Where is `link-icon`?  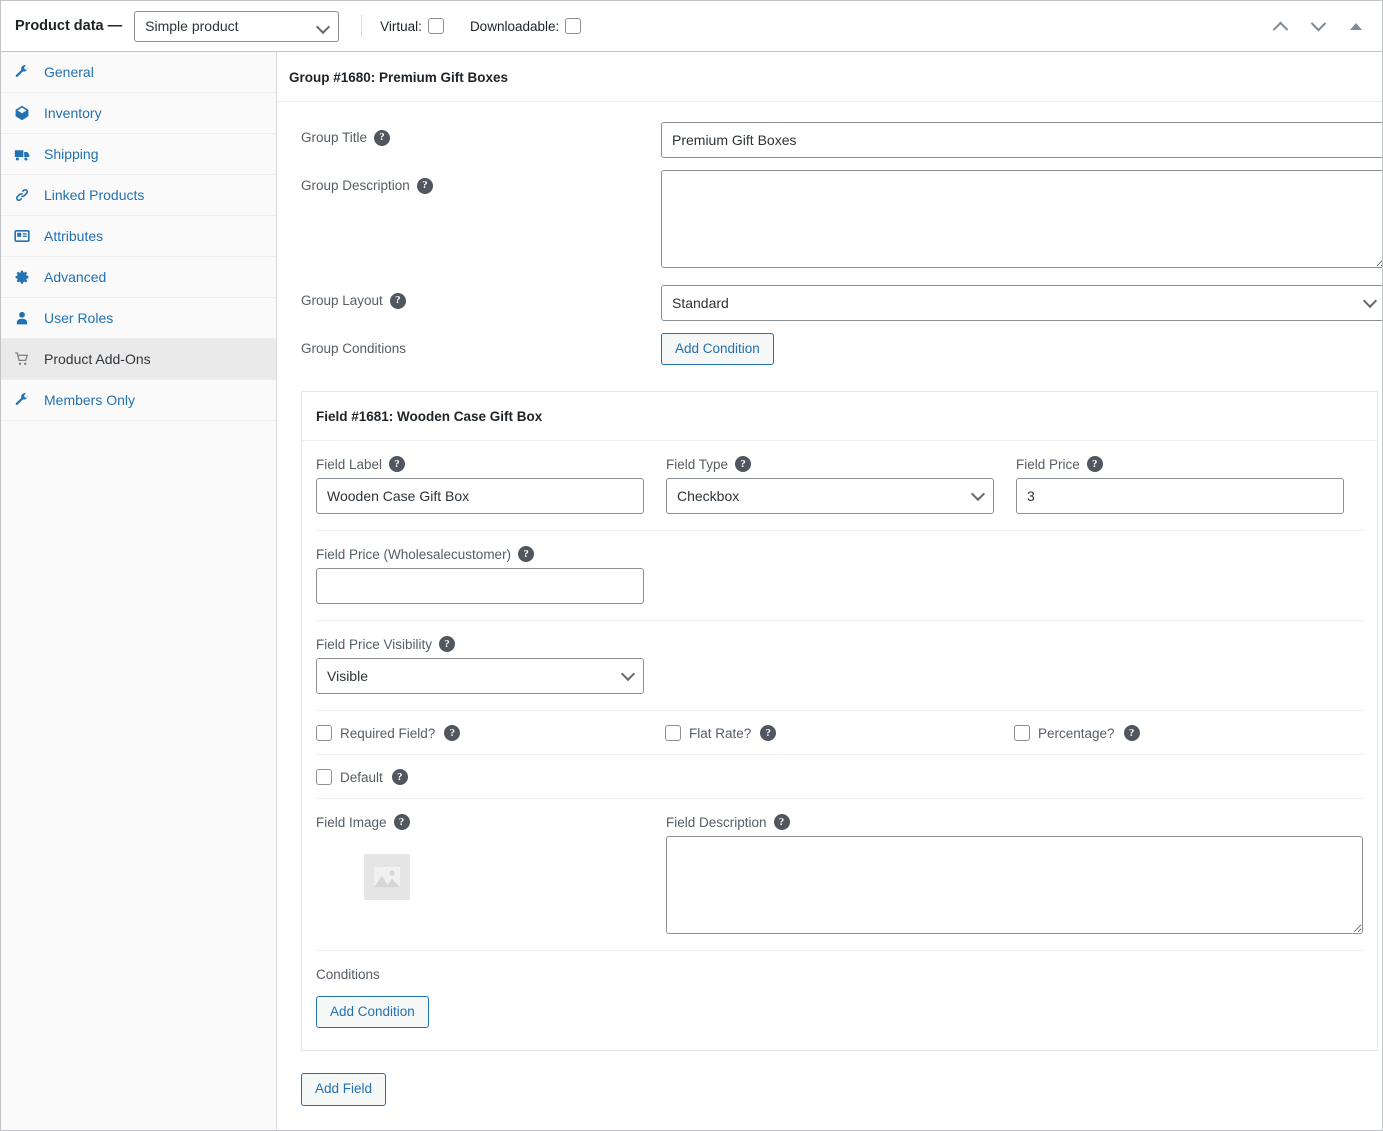
link-icon is located at coordinates (22, 195).